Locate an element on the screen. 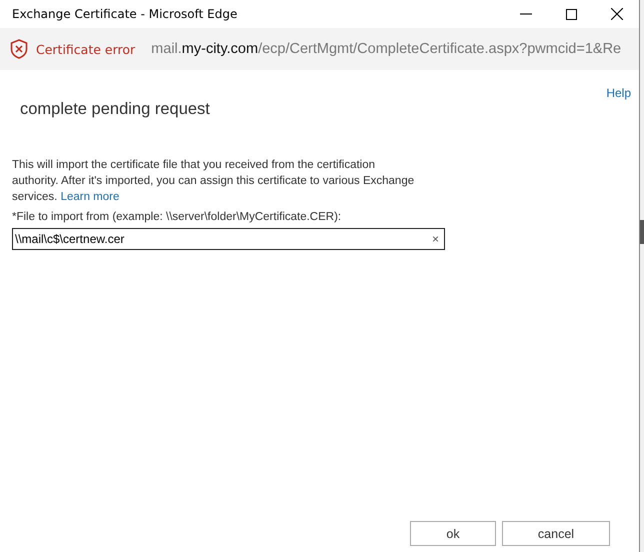 The height and width of the screenshot is (552, 644). learn-more-link: Learn more is located at coordinates (90, 197).